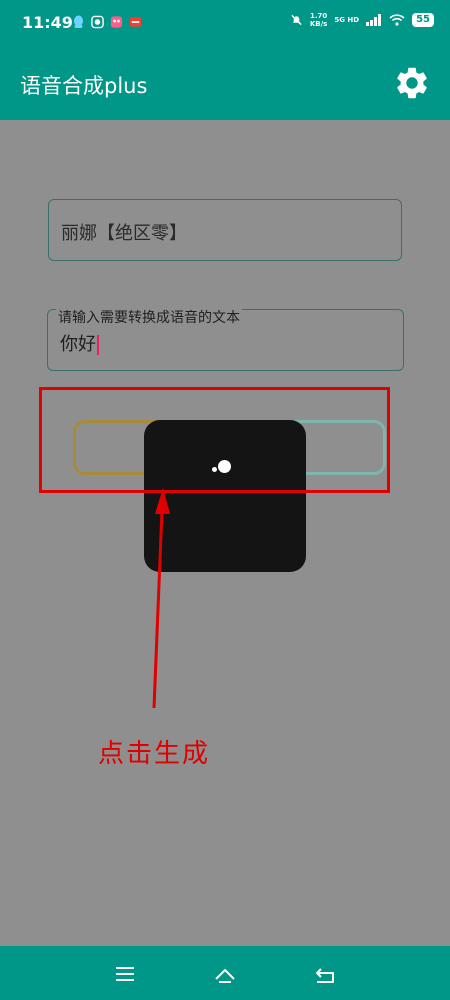 This screenshot has width=450, height=1000. I want to click on navigation-bar, so click(225, 973).